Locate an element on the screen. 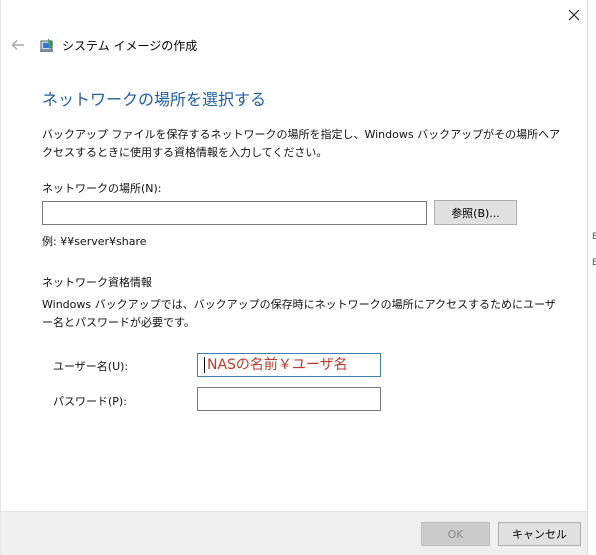 This screenshot has height=555, width=596. password-label: パスワード(P): is located at coordinates (90, 401).